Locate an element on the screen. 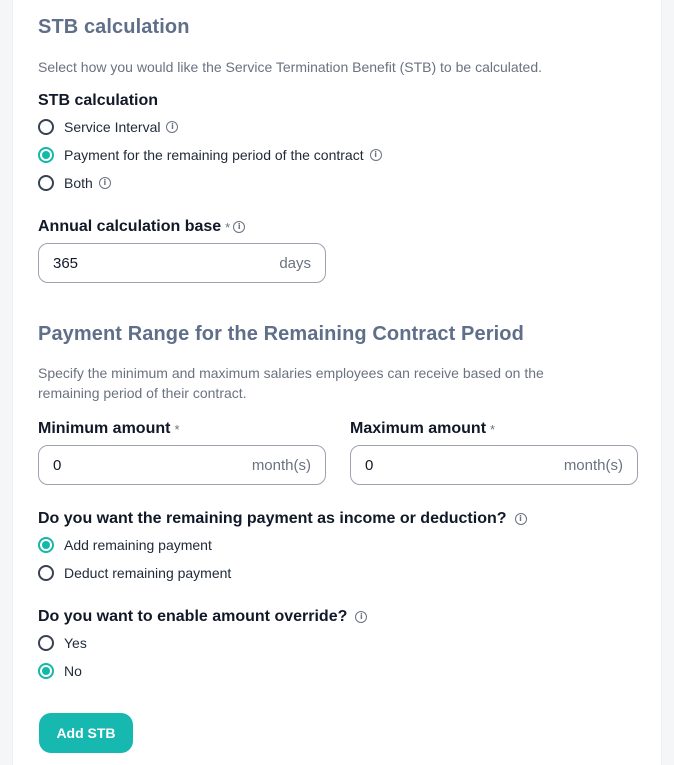  override-question: Do you want to enable amount override? i is located at coordinates (203, 617).